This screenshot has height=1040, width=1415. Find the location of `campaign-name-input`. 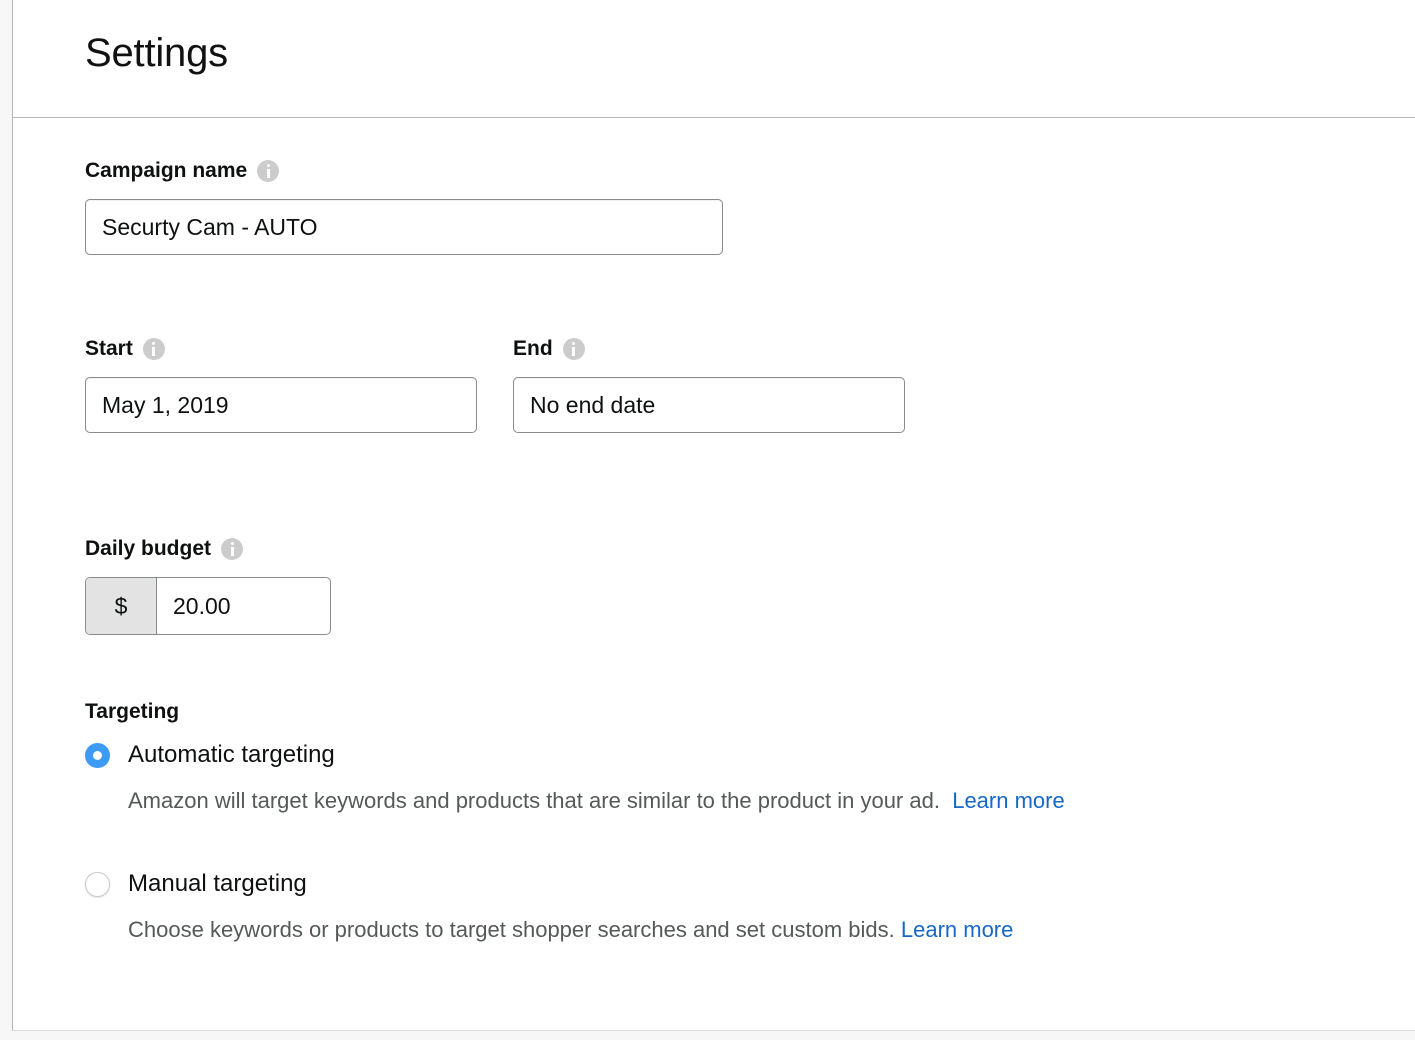

campaign-name-input is located at coordinates (404, 227).